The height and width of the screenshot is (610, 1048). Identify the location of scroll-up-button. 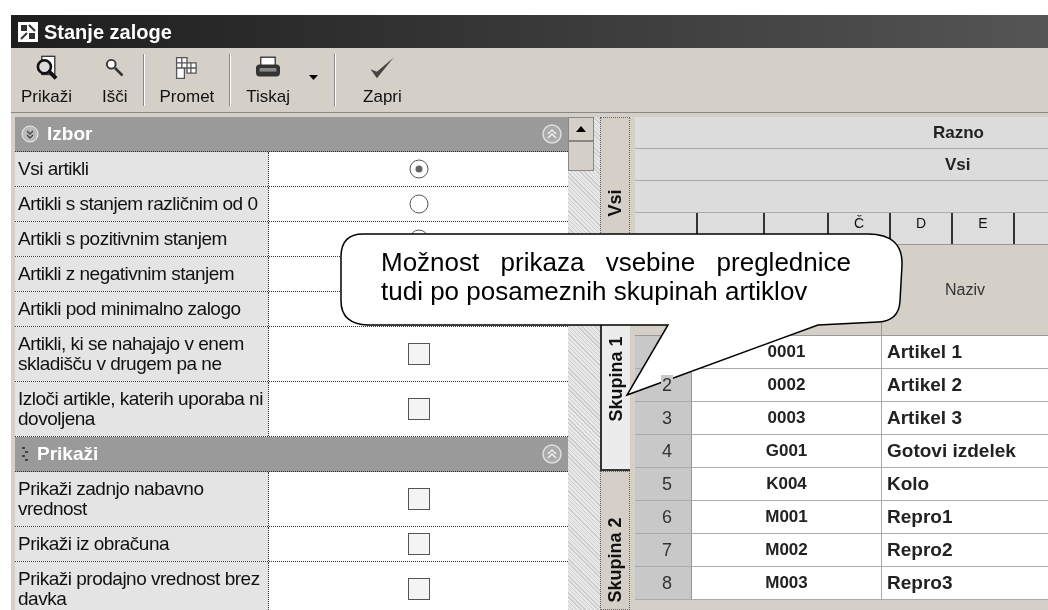
(581, 129).